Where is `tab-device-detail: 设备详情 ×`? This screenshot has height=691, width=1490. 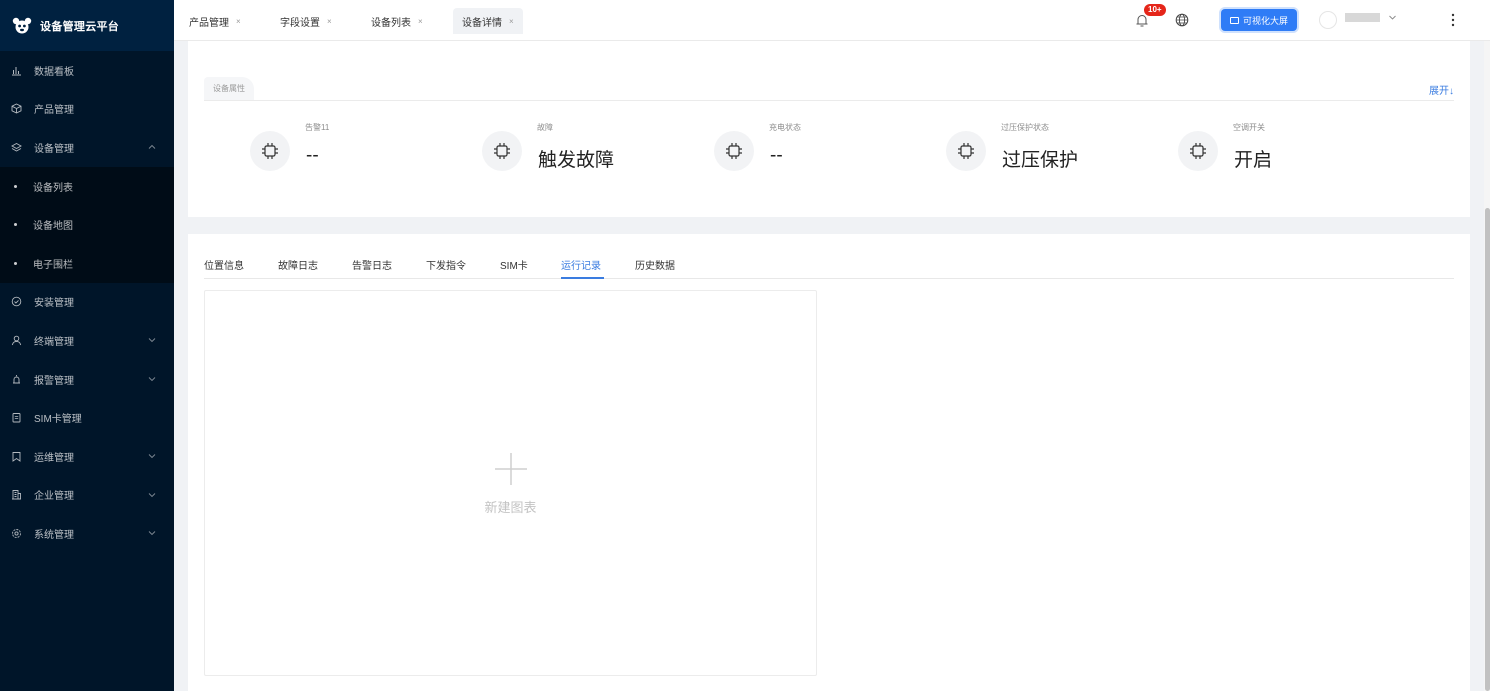
tab-device-detail: 设备详情 × is located at coordinates (488, 21).